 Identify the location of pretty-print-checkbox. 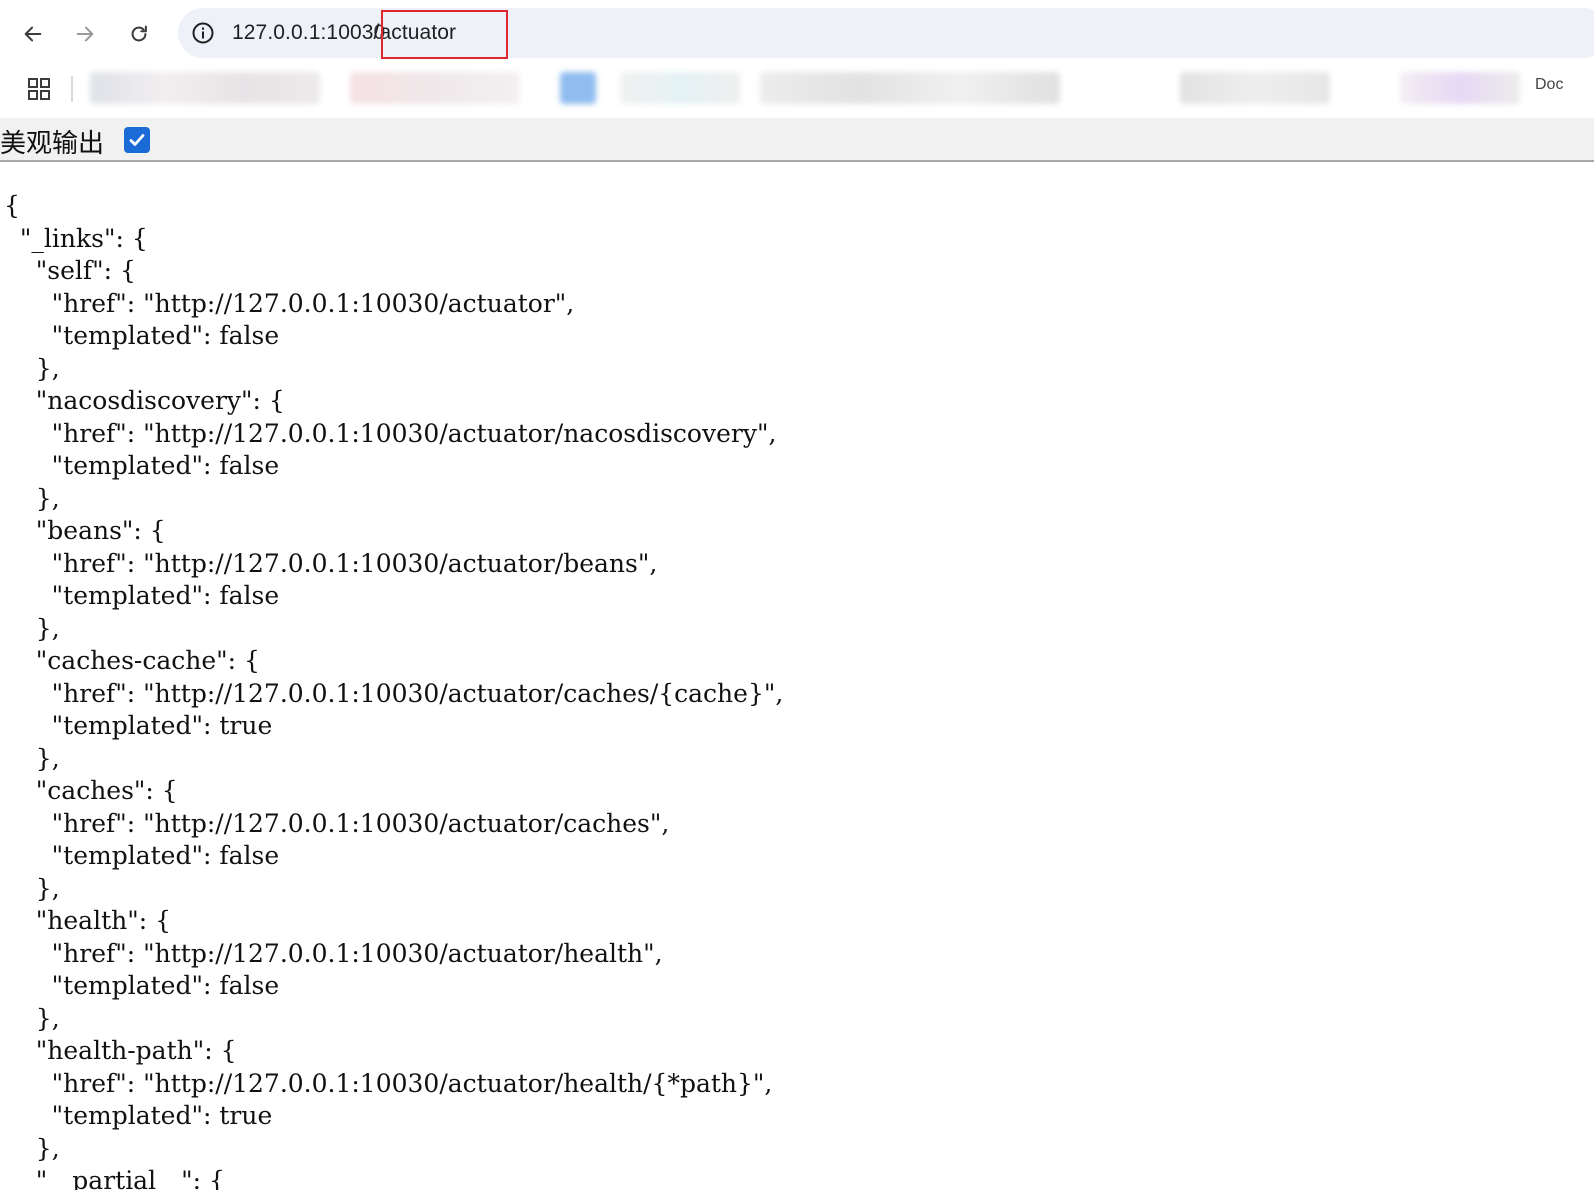
(137, 140).